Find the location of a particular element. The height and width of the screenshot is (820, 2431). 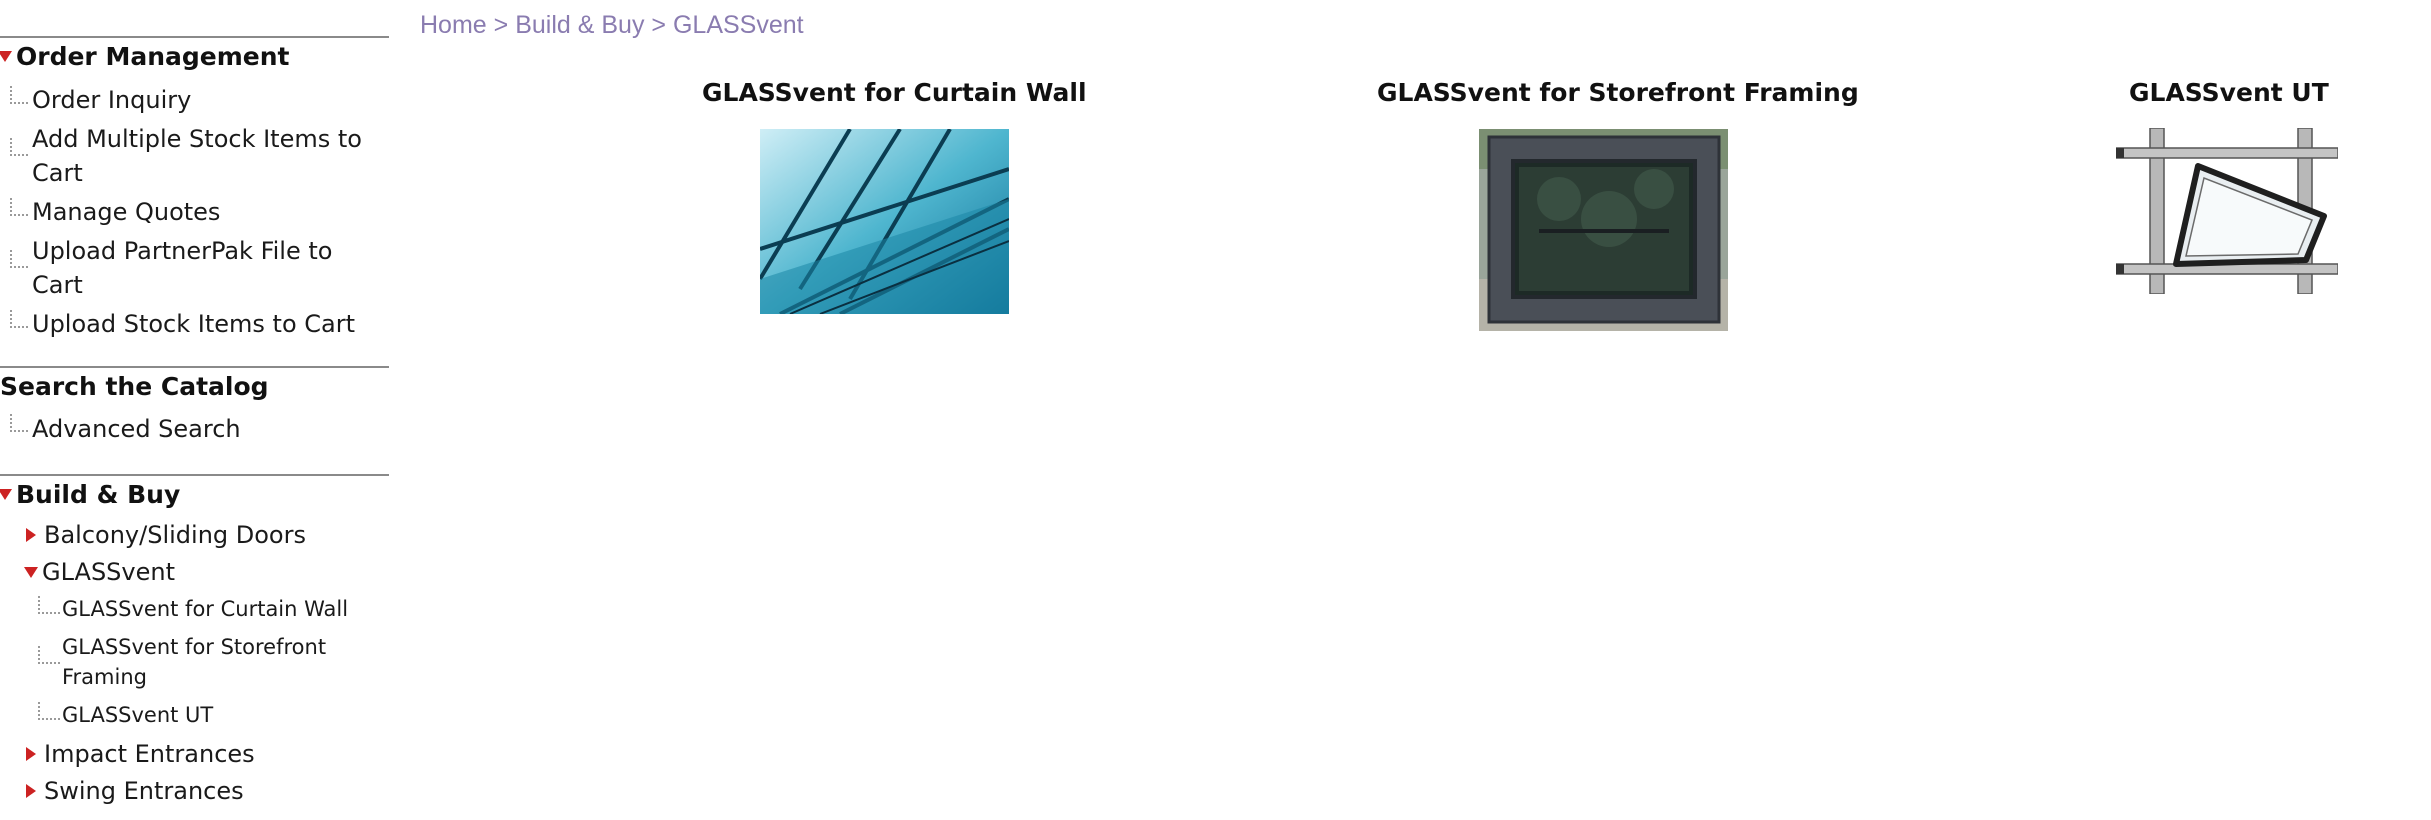

storefront-framing-photo is located at coordinates (1603, 230).